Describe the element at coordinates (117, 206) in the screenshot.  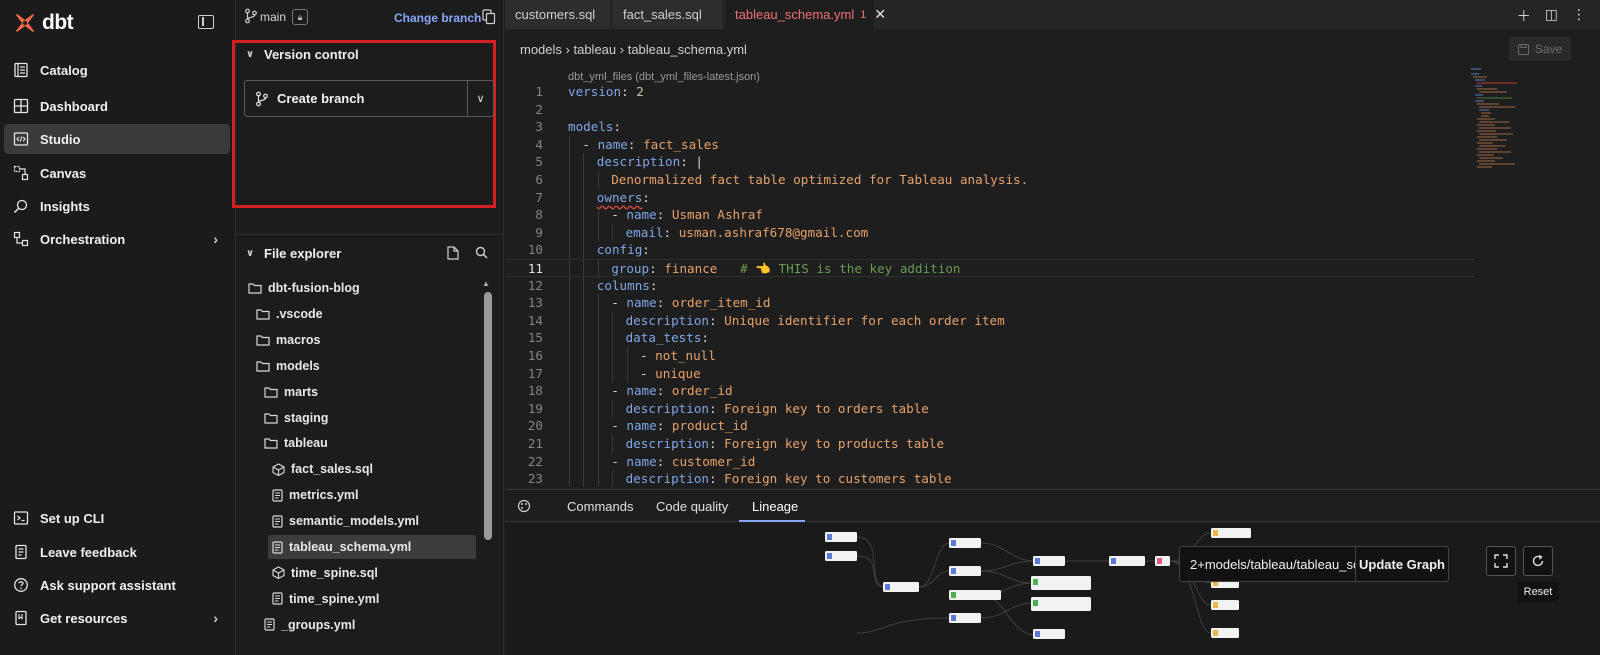
I see `nav-item-insights: Insights` at that location.